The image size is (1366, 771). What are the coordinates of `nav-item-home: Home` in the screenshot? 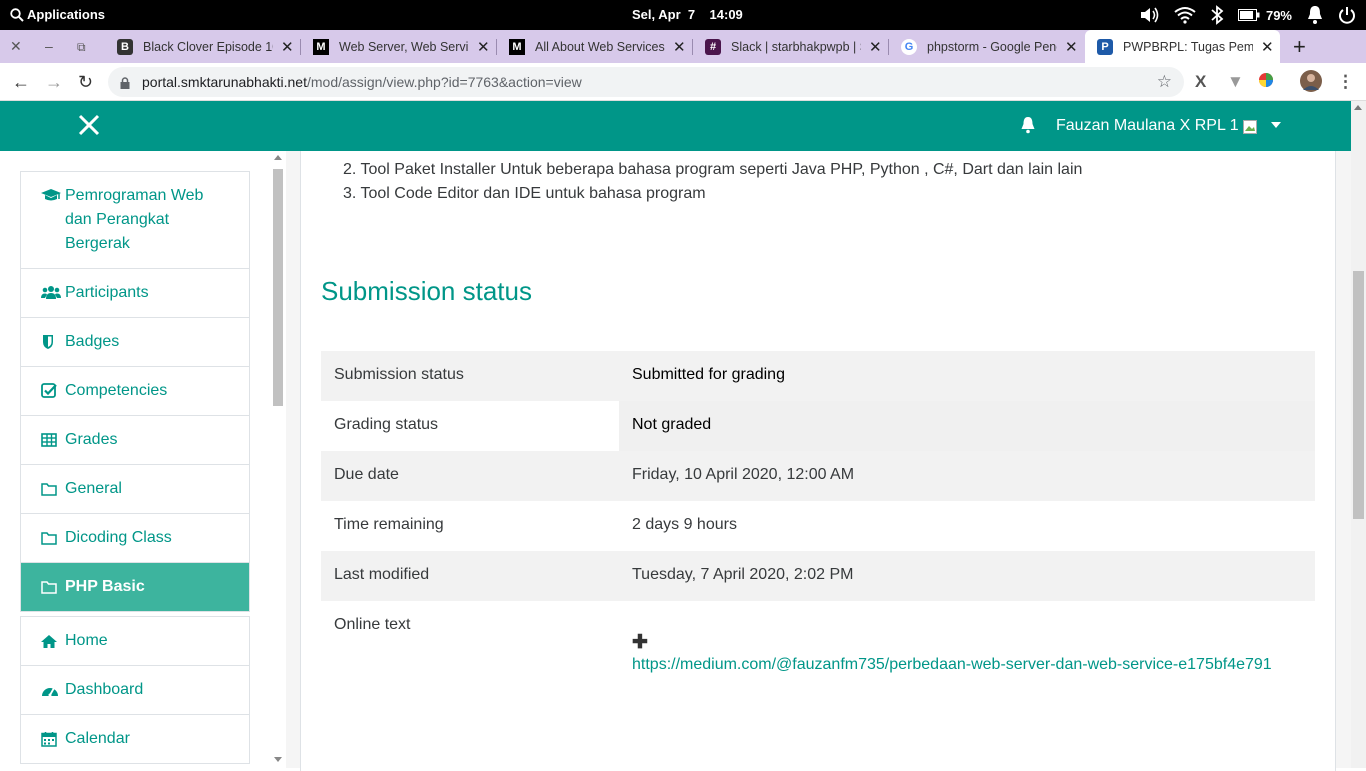 It's located at (135, 641).